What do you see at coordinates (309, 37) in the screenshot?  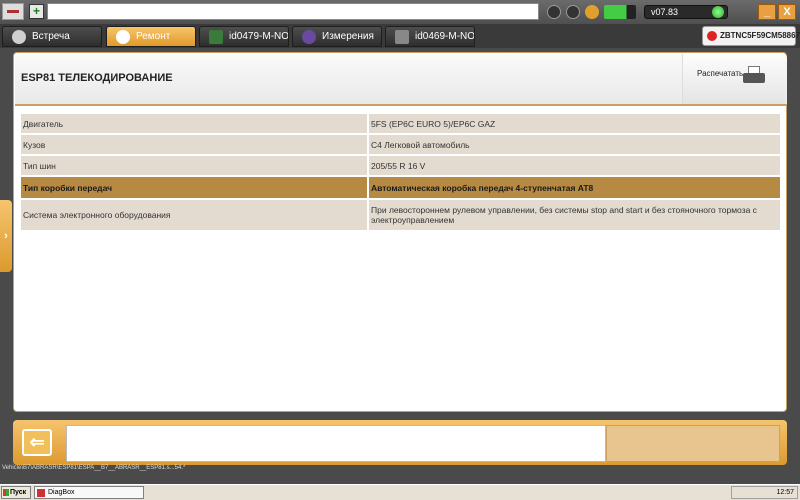 I see `waveform-icon` at bounding box center [309, 37].